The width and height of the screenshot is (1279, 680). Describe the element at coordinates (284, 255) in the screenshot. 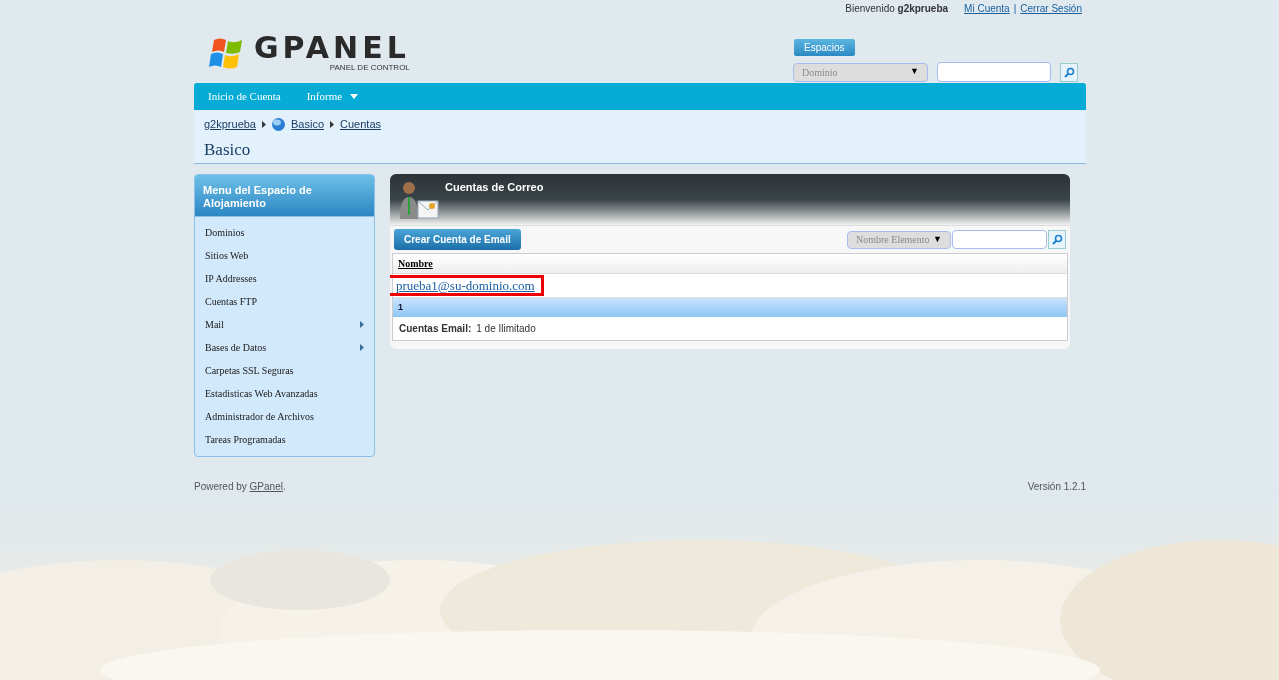

I see `sidebar-item: Sitios Web` at that location.